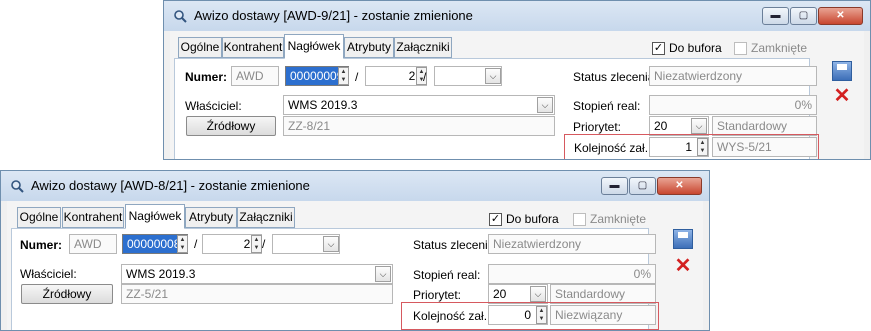 This screenshot has width=871, height=331. I want to click on kolejnosc-desc-field: WYS-5/21, so click(764, 147).